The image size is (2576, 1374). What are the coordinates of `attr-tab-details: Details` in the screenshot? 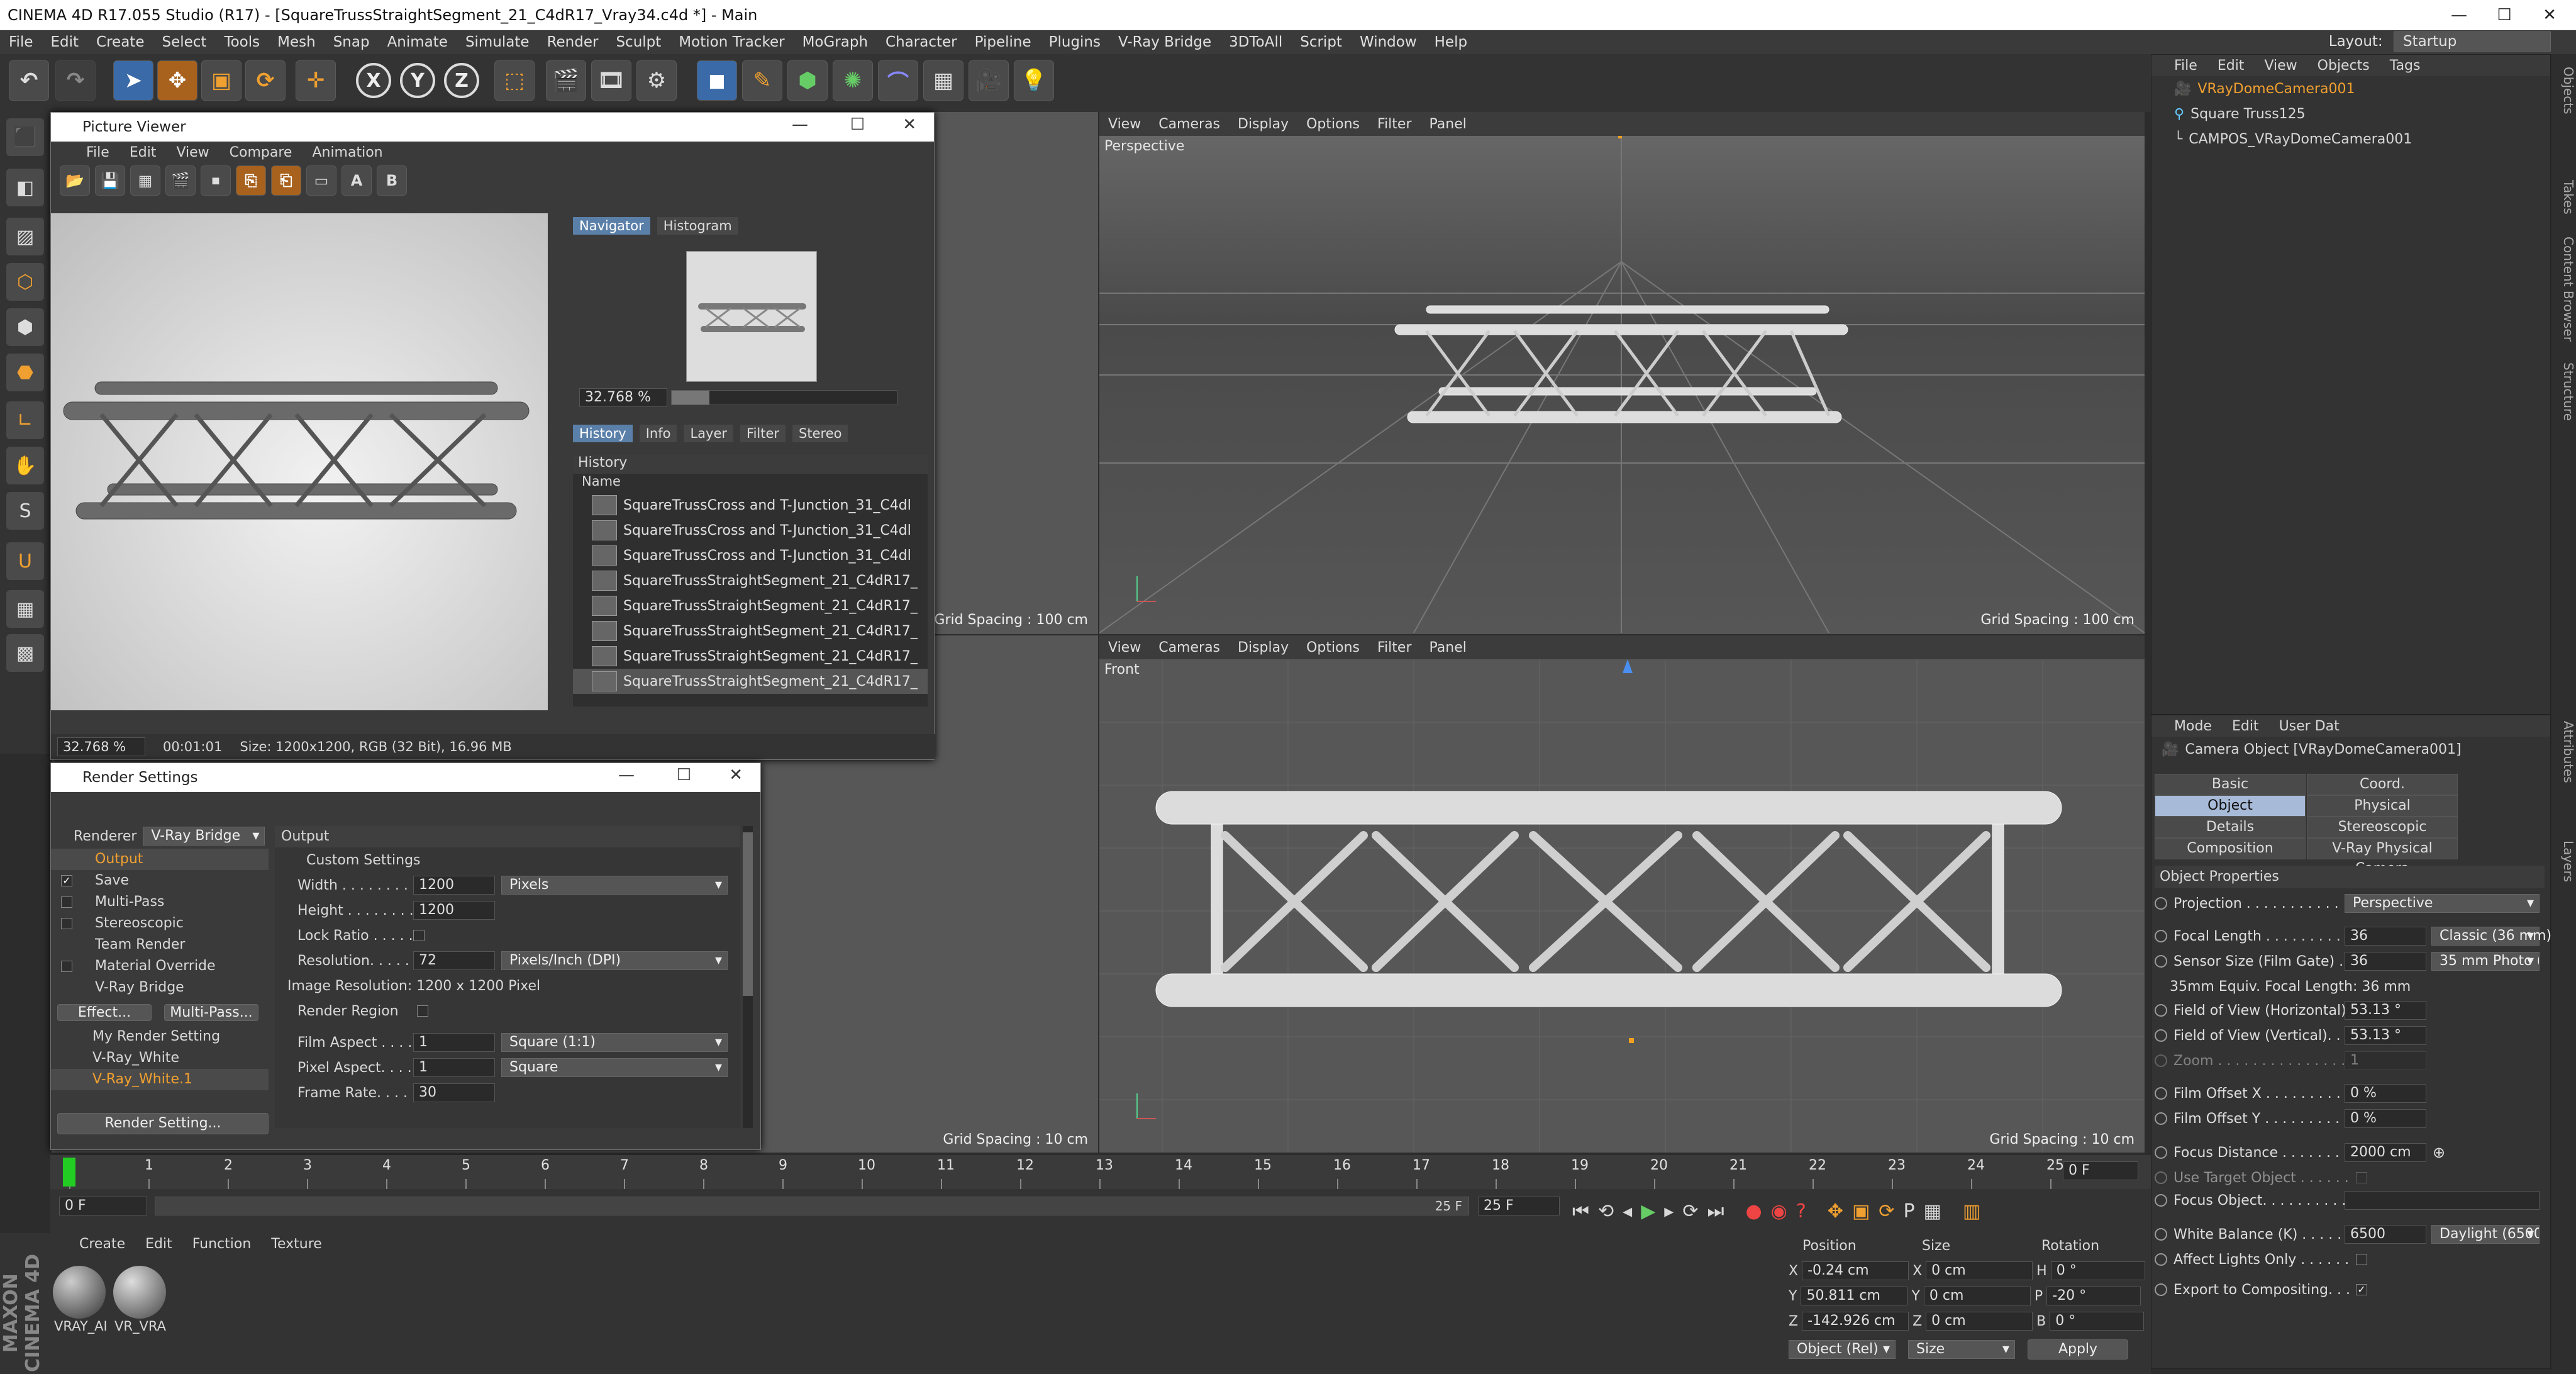 It's located at (2230, 827).